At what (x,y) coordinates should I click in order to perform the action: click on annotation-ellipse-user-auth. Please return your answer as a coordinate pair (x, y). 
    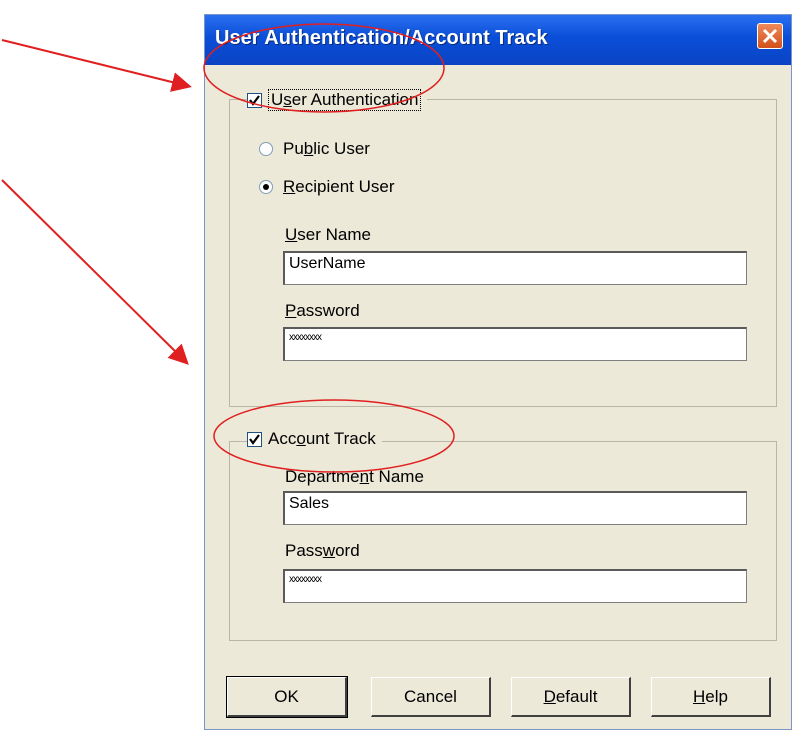
    Looking at the image, I should click on (324, 68).